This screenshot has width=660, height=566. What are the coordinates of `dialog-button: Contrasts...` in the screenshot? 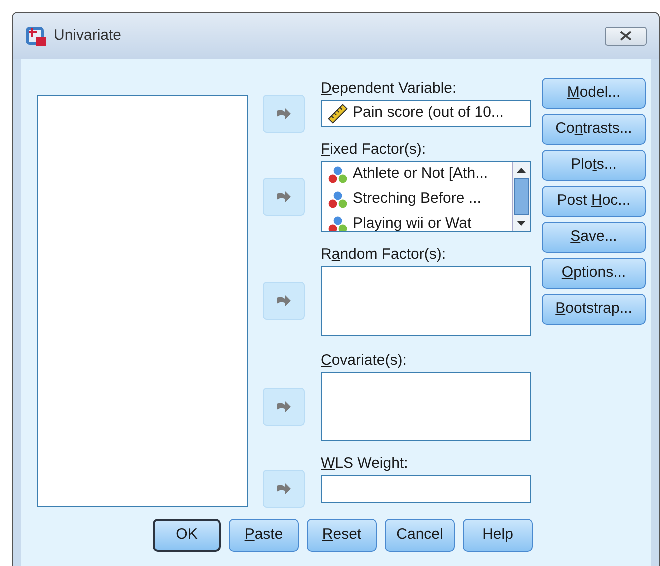 It's located at (594, 129).